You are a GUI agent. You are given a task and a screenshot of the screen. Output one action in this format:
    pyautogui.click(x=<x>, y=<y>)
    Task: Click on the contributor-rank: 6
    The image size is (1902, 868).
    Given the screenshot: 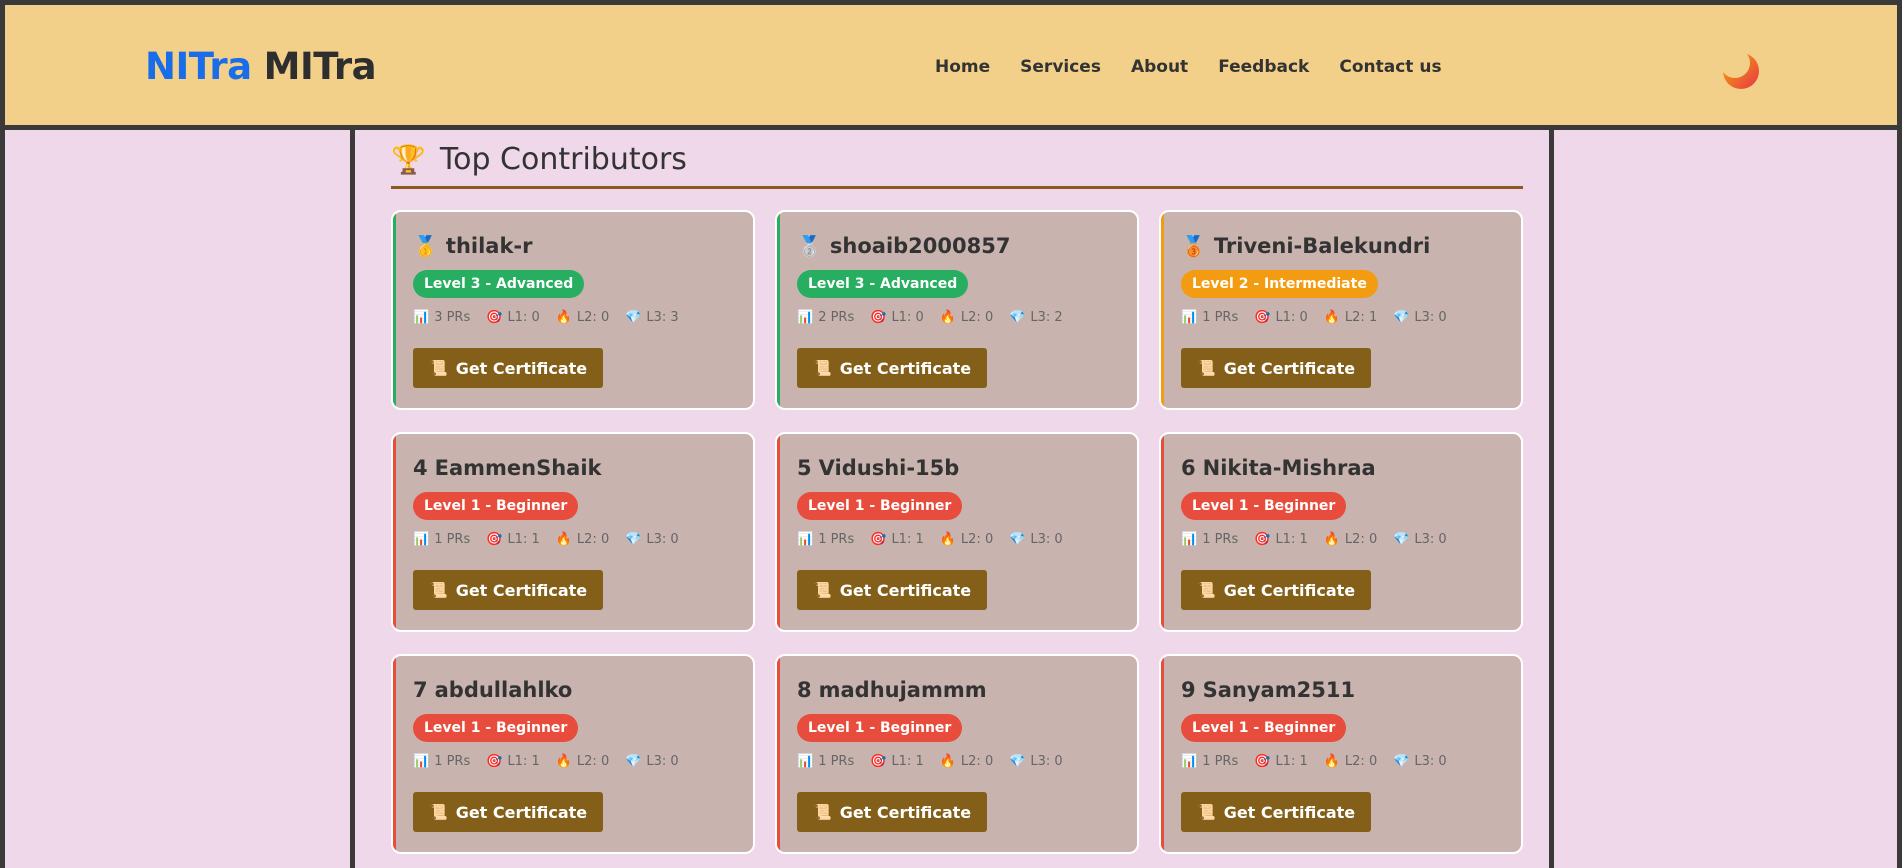 What is the action you would take?
    pyautogui.click(x=1188, y=468)
    